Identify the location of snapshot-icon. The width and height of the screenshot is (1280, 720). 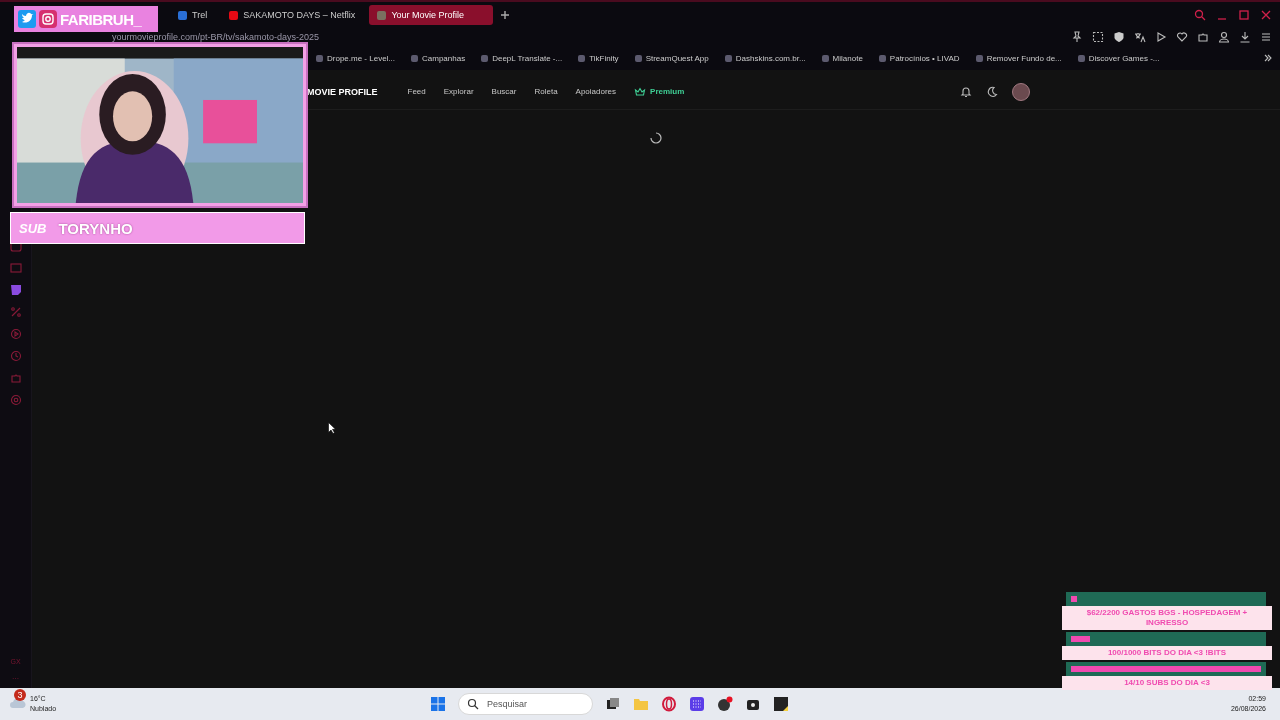
(1098, 37).